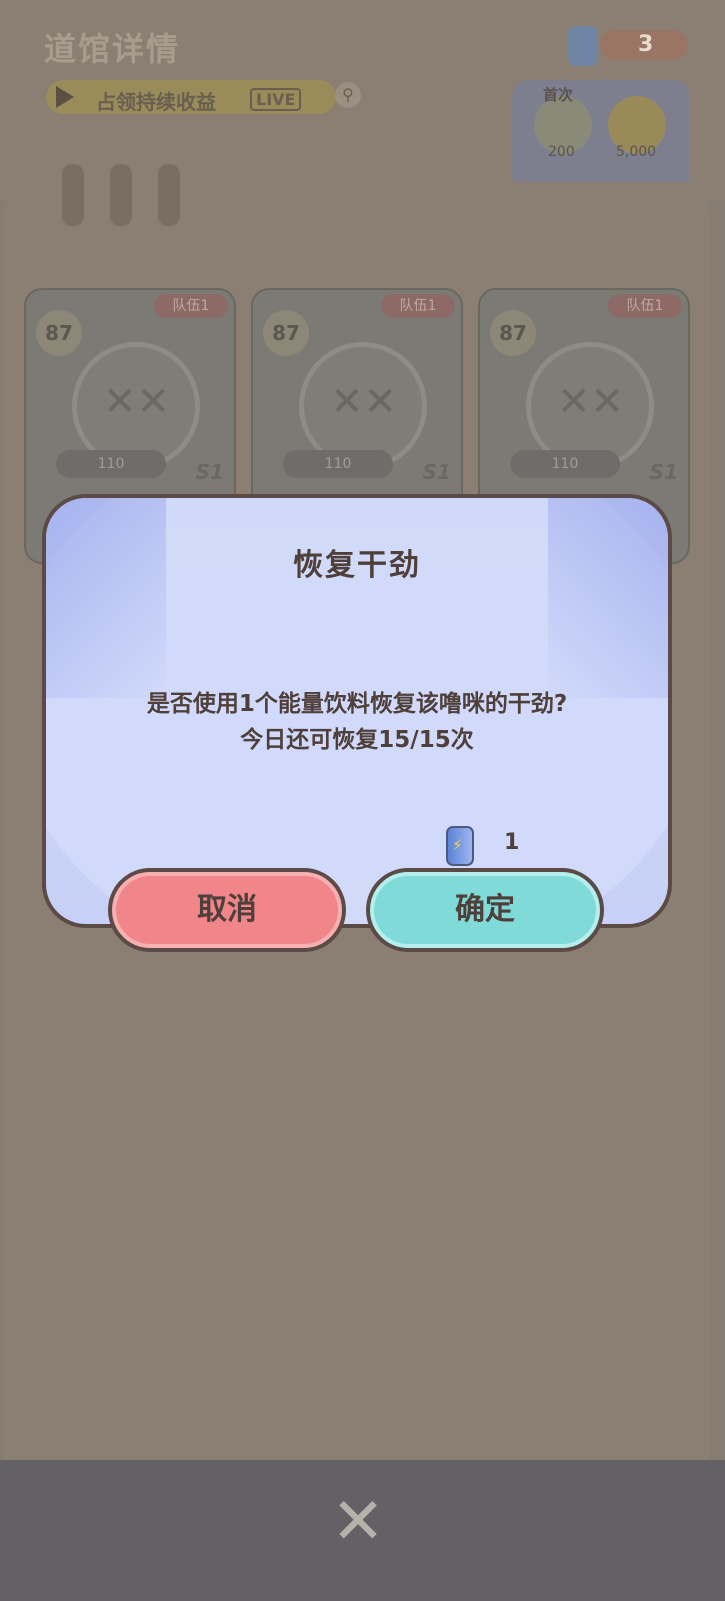 This screenshot has width=725, height=1601. I want to click on reward-value: 200, so click(561, 152).